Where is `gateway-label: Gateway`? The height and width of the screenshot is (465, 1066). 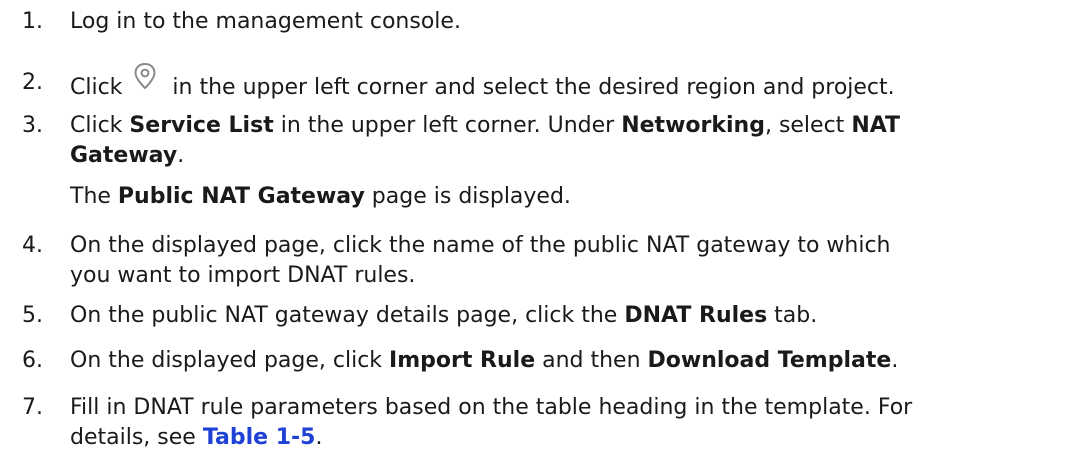
gateway-label: Gateway is located at coordinates (124, 155).